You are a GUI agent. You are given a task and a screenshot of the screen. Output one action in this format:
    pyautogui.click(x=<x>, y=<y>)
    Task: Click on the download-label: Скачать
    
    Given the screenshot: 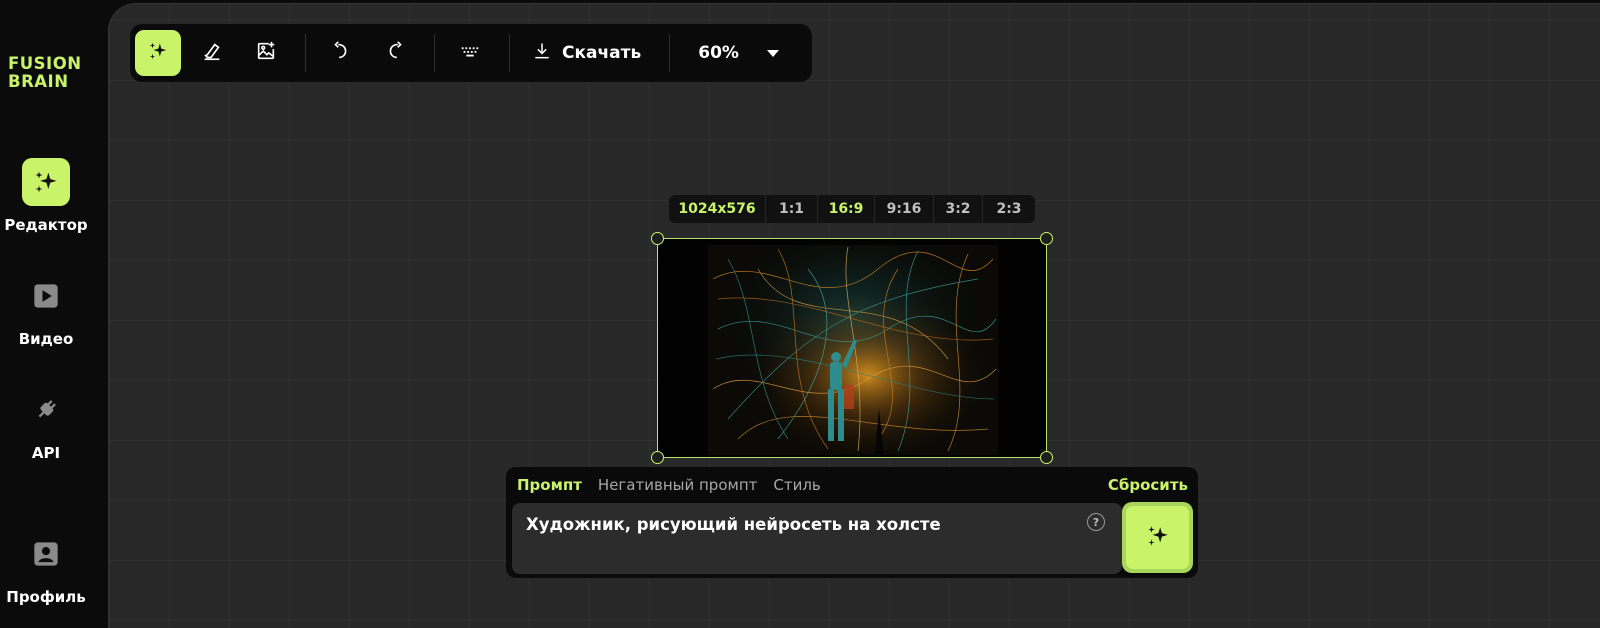 What is the action you would take?
    pyautogui.click(x=602, y=53)
    